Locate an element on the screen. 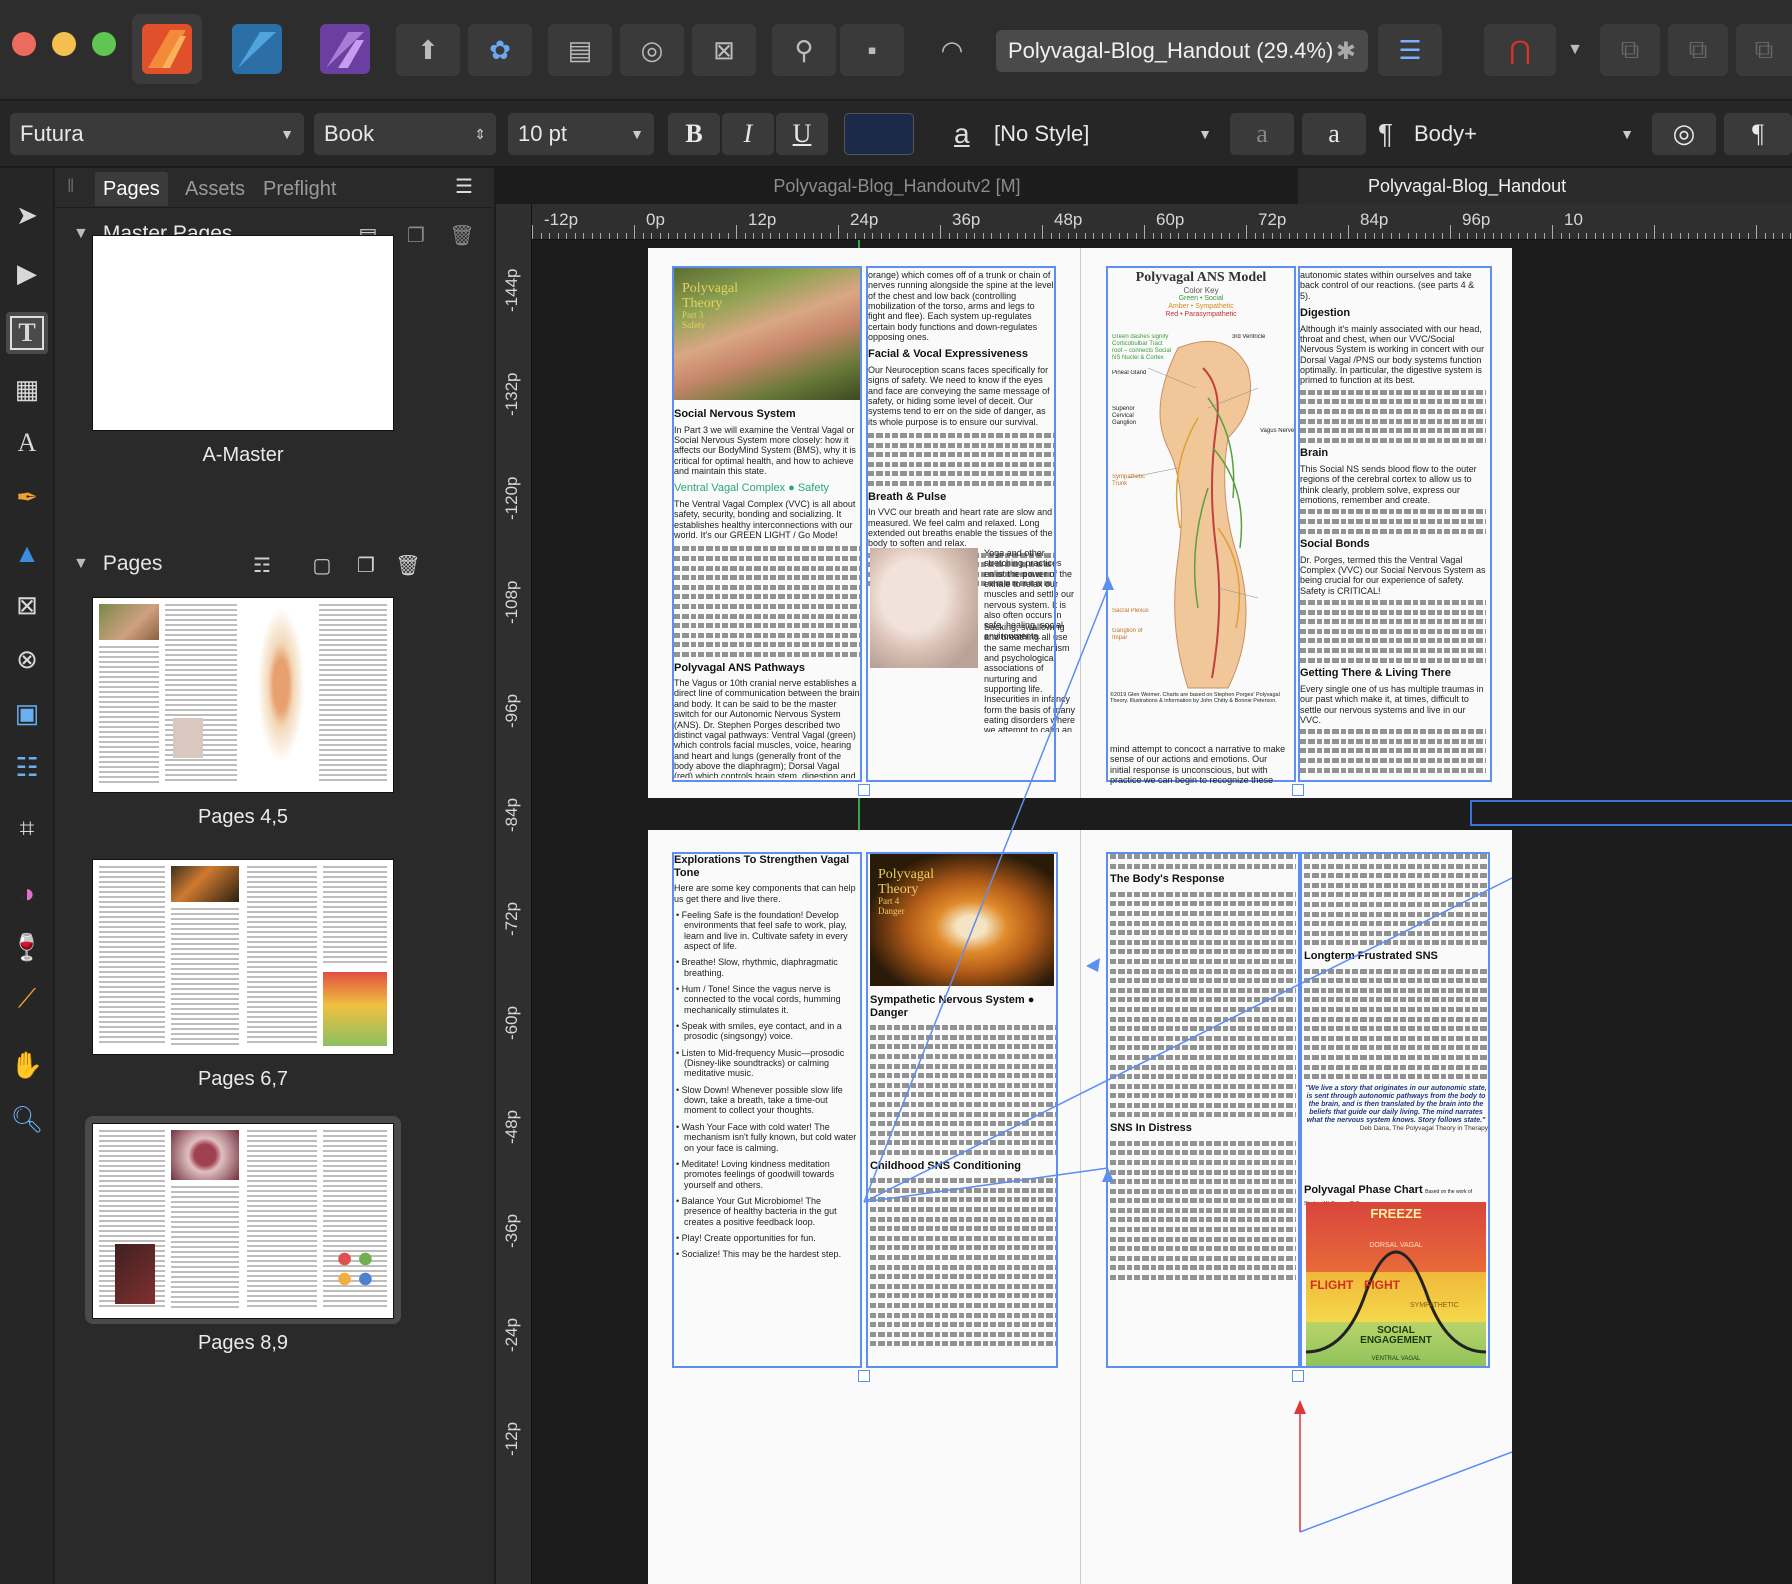  preview-mode-button: ▤ is located at coordinates (580, 50).